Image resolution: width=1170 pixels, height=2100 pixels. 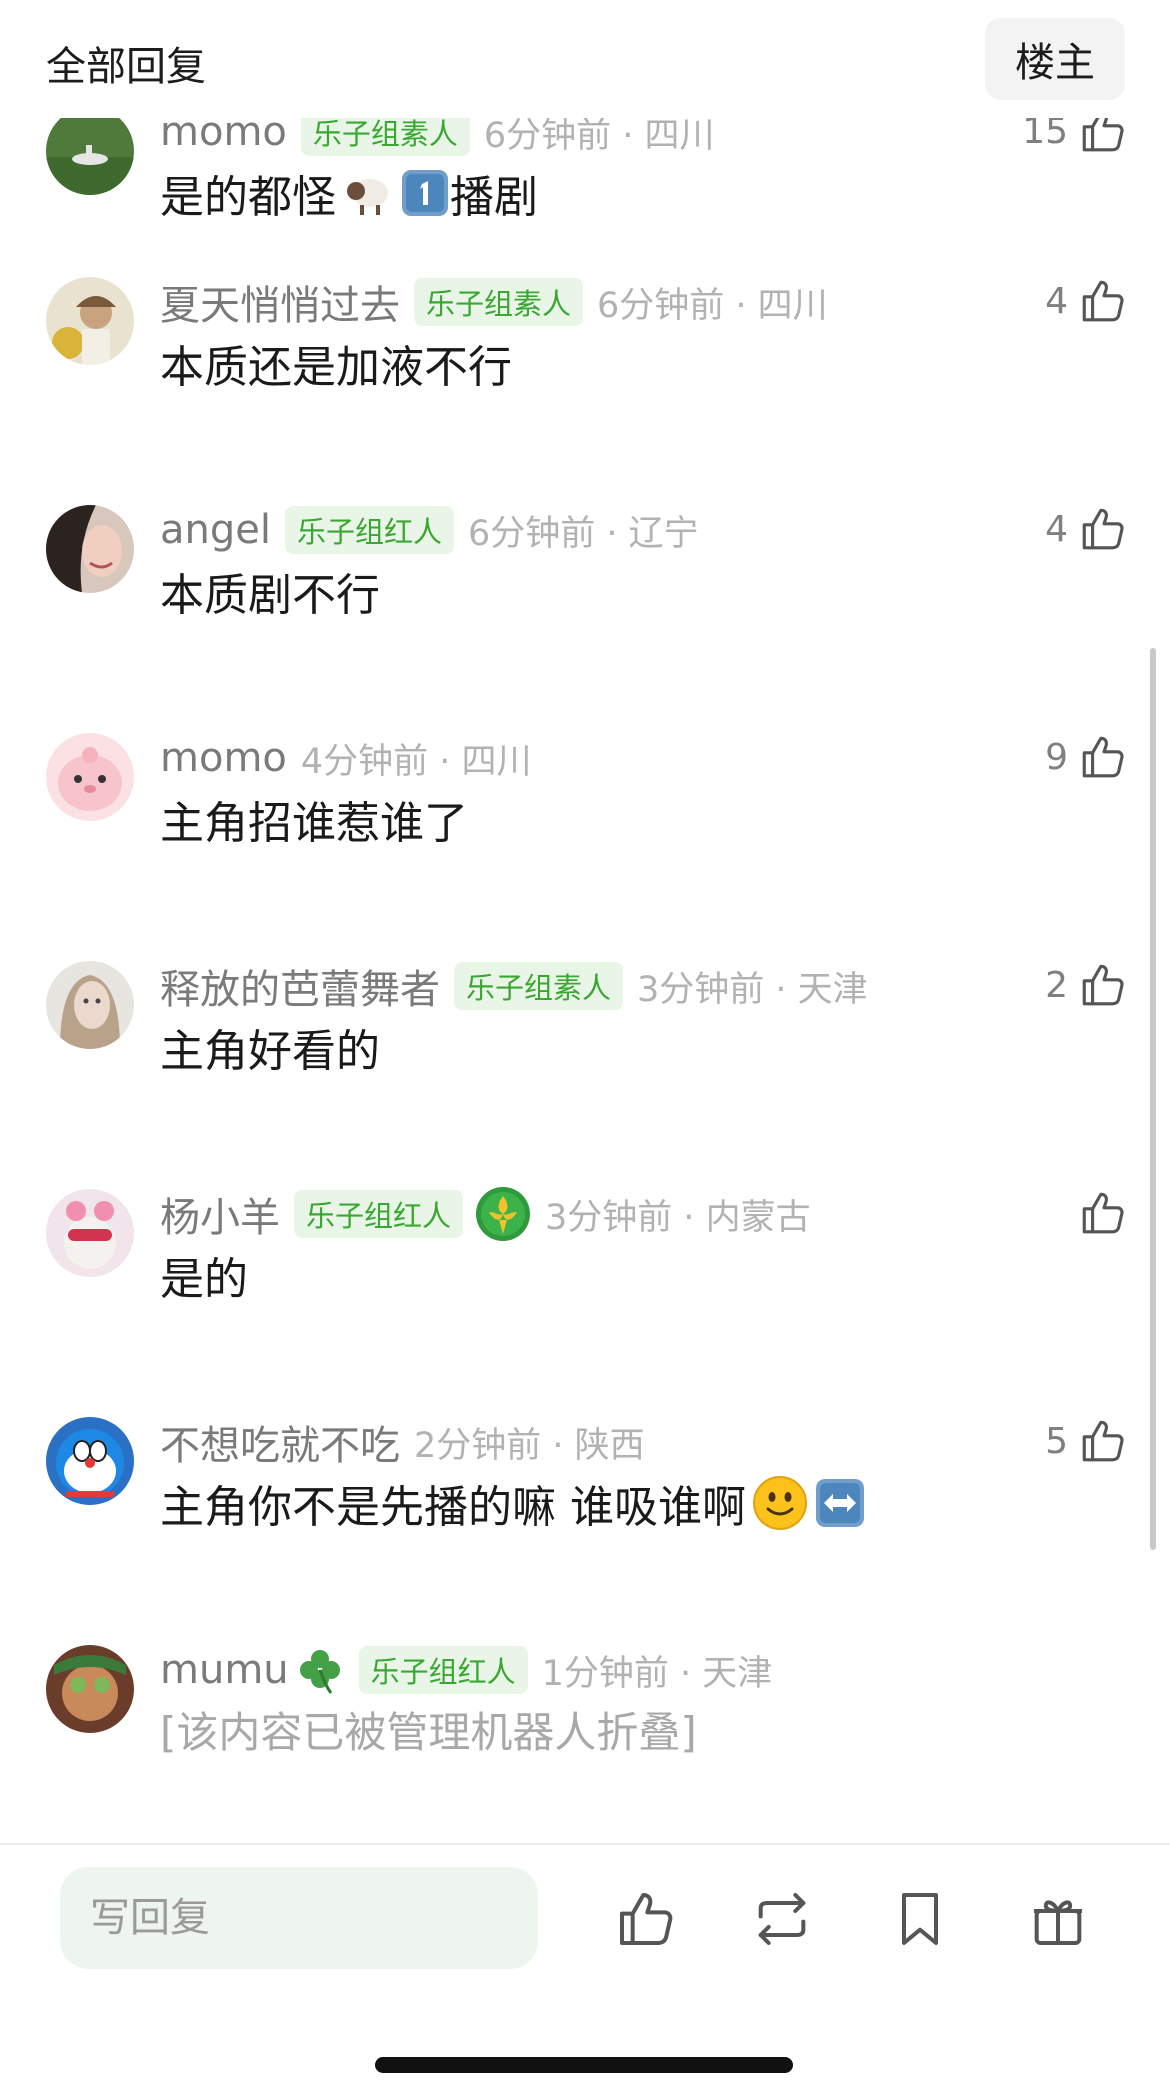 What do you see at coordinates (585, 1041) in the screenshot?
I see `comment-item: 释放的芭蕾舞者 乐子组素人 3分钟前 · 天津 主角好看的 2` at bounding box center [585, 1041].